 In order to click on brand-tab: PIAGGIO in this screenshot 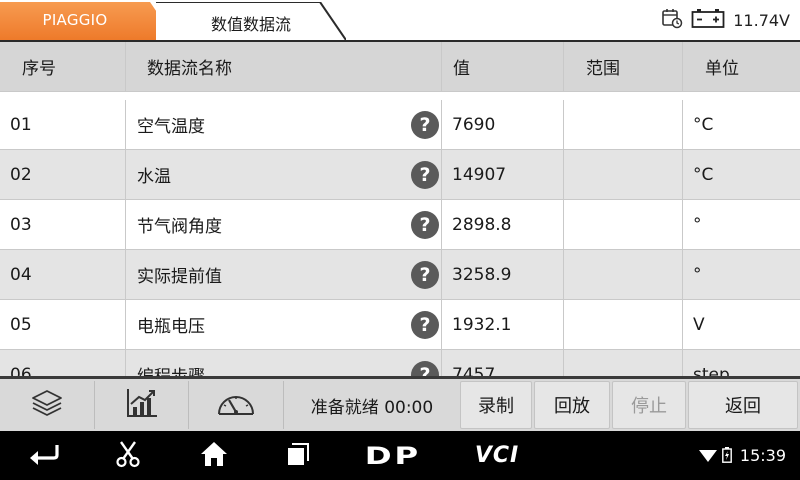, I will do `click(88, 21)`.